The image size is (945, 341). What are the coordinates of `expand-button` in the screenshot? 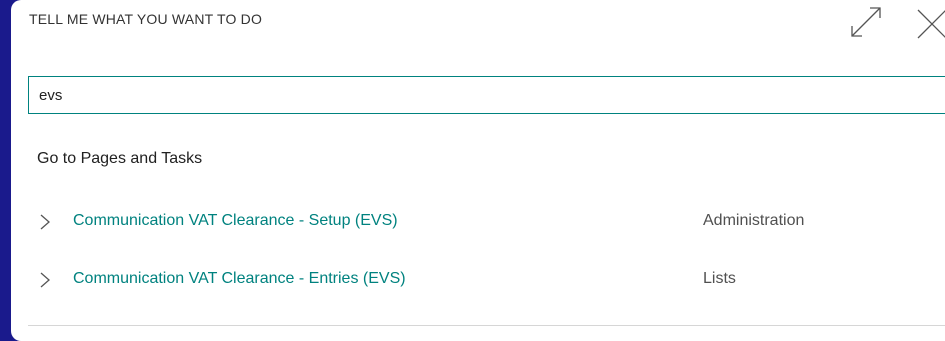 It's located at (866, 22).